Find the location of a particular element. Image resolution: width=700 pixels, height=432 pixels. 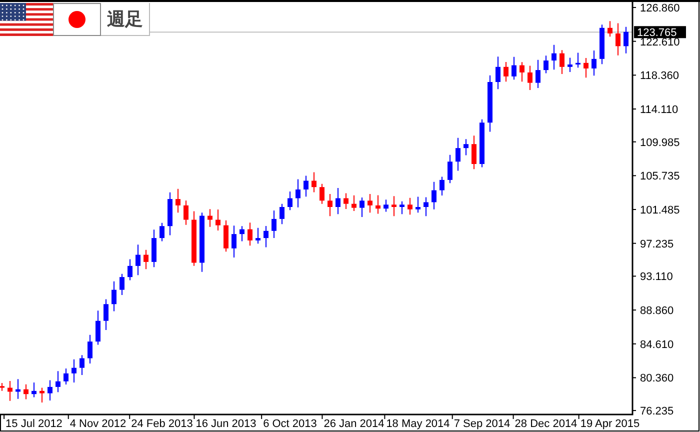

chart-title: 週足 is located at coordinates (125, 19).